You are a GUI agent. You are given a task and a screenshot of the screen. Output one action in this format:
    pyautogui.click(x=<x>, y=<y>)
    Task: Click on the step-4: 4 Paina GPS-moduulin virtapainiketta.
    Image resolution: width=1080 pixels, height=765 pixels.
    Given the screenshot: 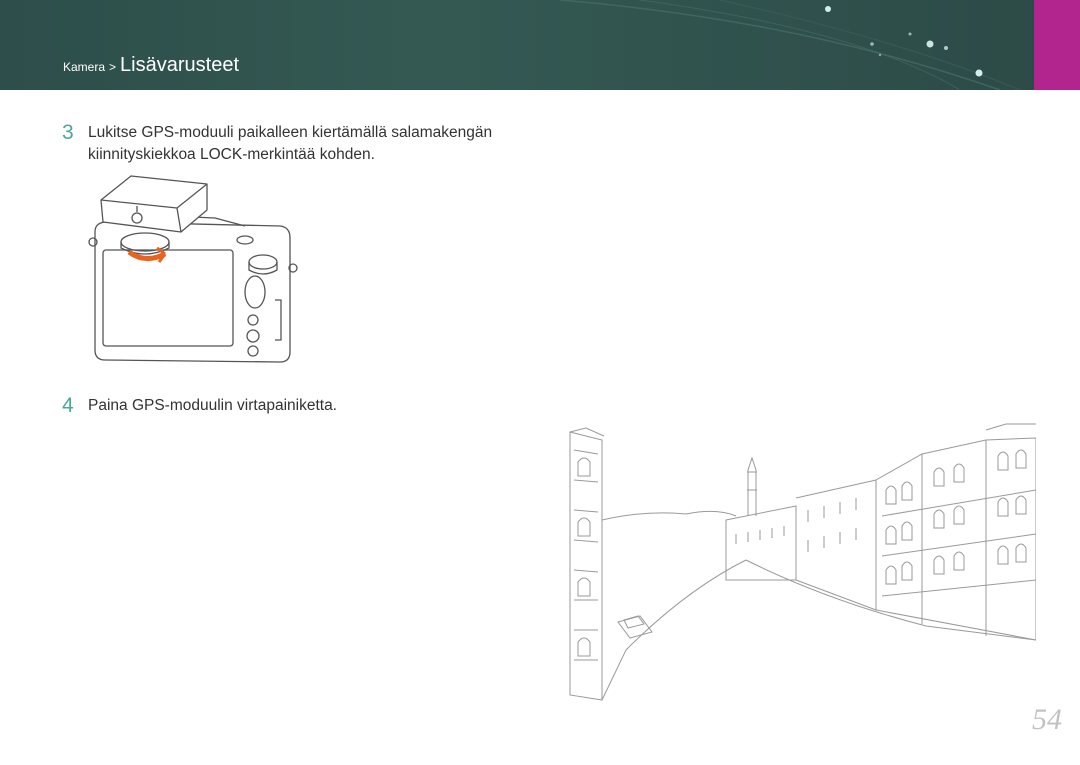 What is the action you would take?
    pyautogui.click(x=199, y=406)
    